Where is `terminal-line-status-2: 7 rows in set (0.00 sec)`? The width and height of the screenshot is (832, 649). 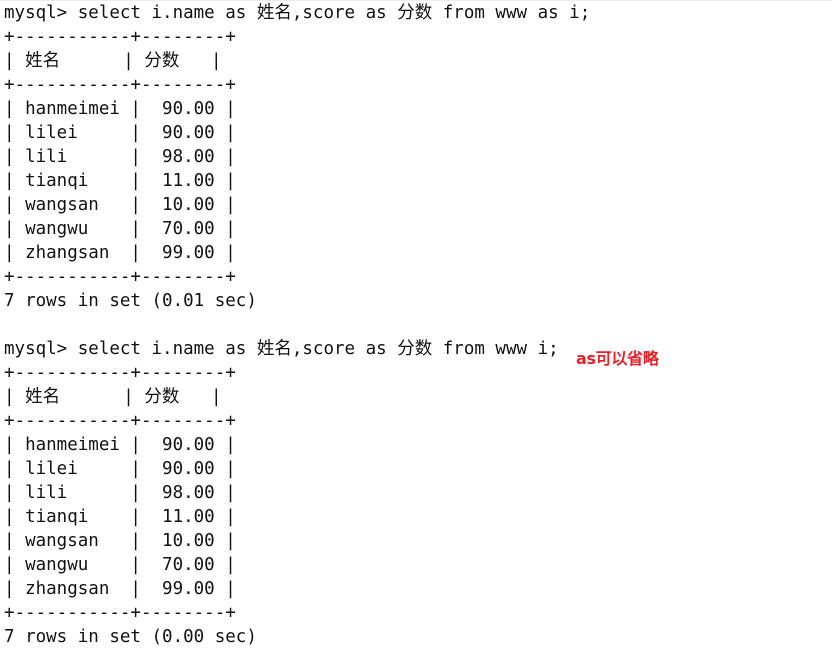
terminal-line-status-2: 7 rows in set (0.00 sec) is located at coordinates (130, 637).